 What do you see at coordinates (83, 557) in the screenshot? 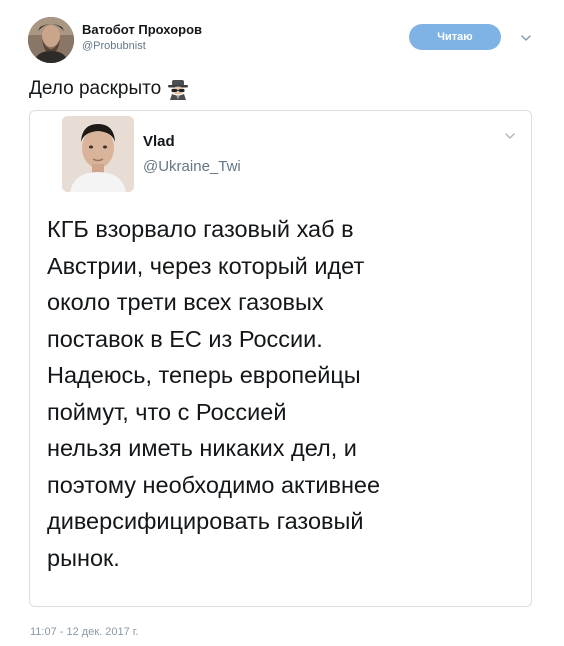
I see `quoted-text-line: рынок.` at bounding box center [83, 557].